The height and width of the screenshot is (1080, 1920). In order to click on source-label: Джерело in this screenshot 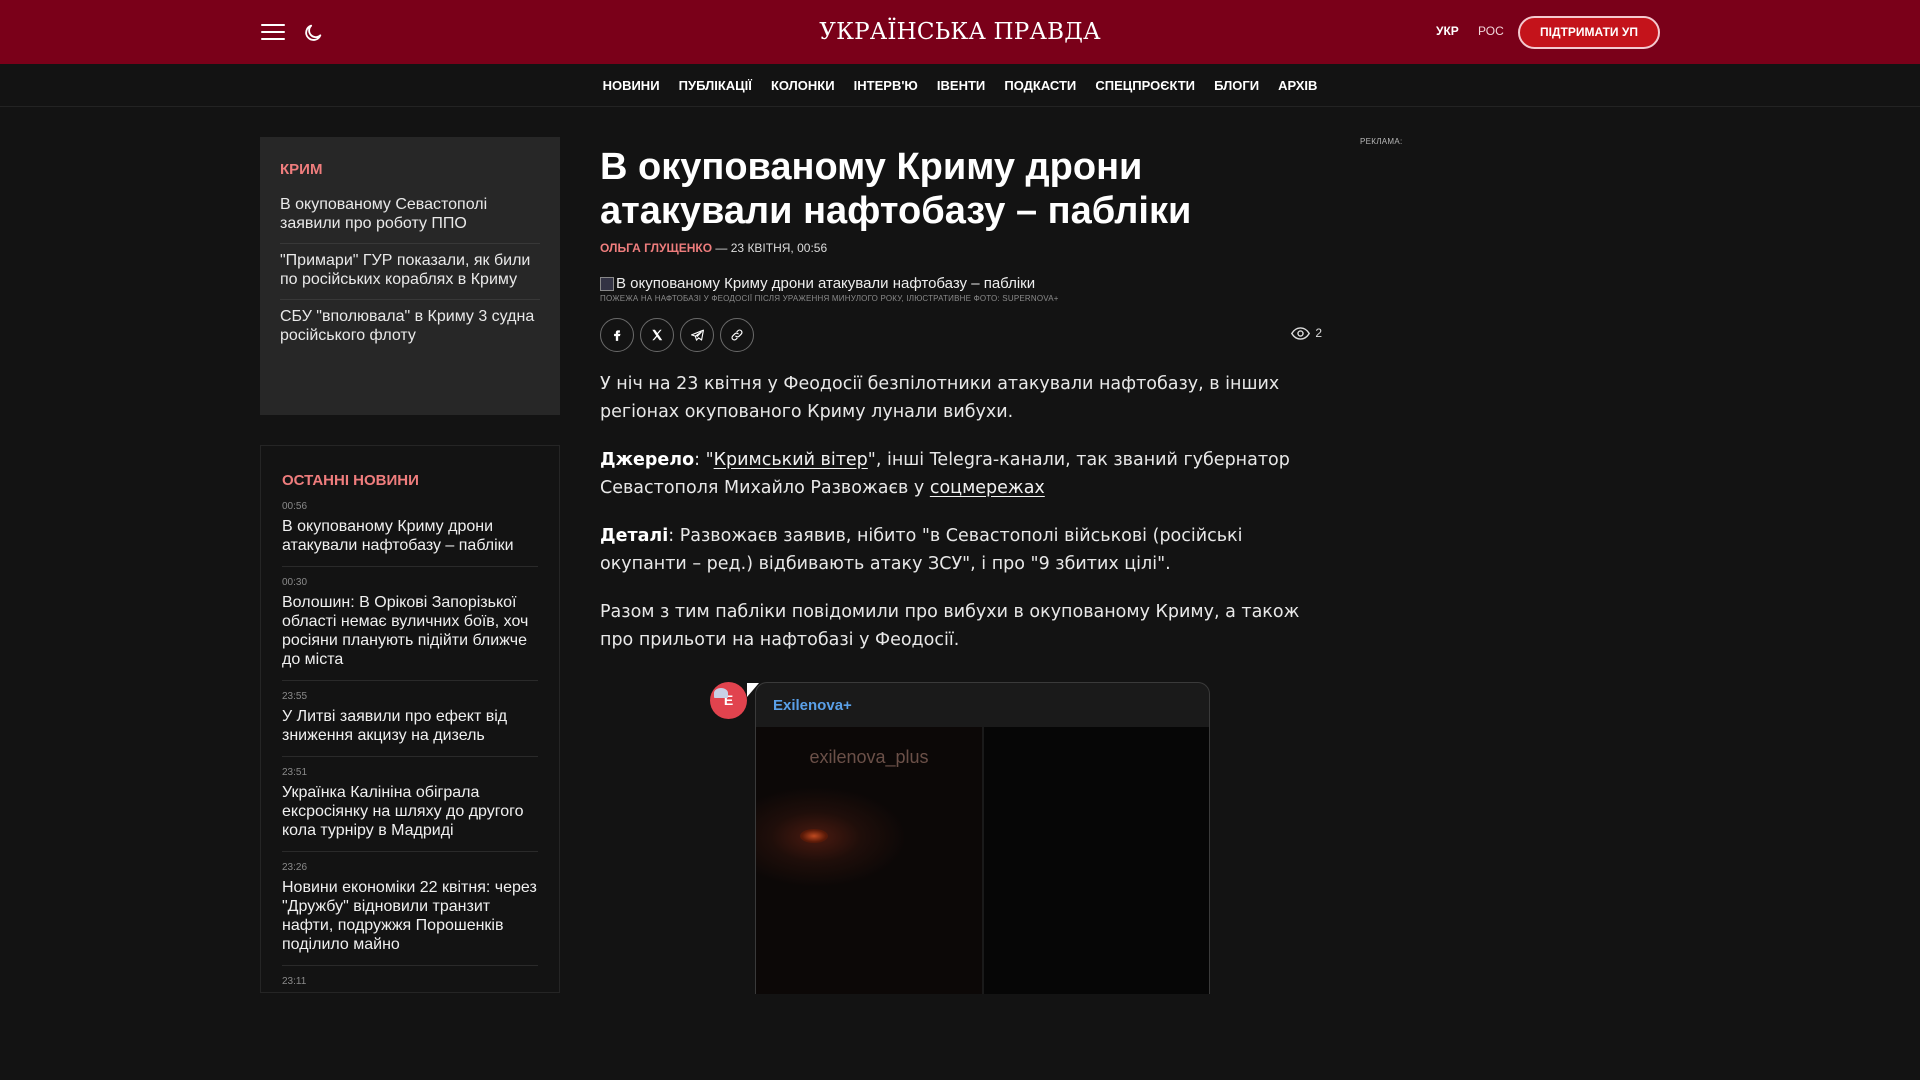, I will do `click(647, 460)`.